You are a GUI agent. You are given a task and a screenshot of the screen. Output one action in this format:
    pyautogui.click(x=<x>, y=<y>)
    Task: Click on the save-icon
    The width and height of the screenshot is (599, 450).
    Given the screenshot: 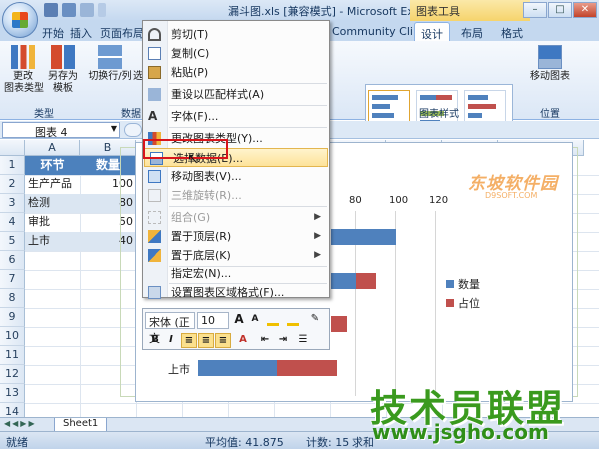 What is the action you would take?
    pyautogui.click(x=51, y=10)
    